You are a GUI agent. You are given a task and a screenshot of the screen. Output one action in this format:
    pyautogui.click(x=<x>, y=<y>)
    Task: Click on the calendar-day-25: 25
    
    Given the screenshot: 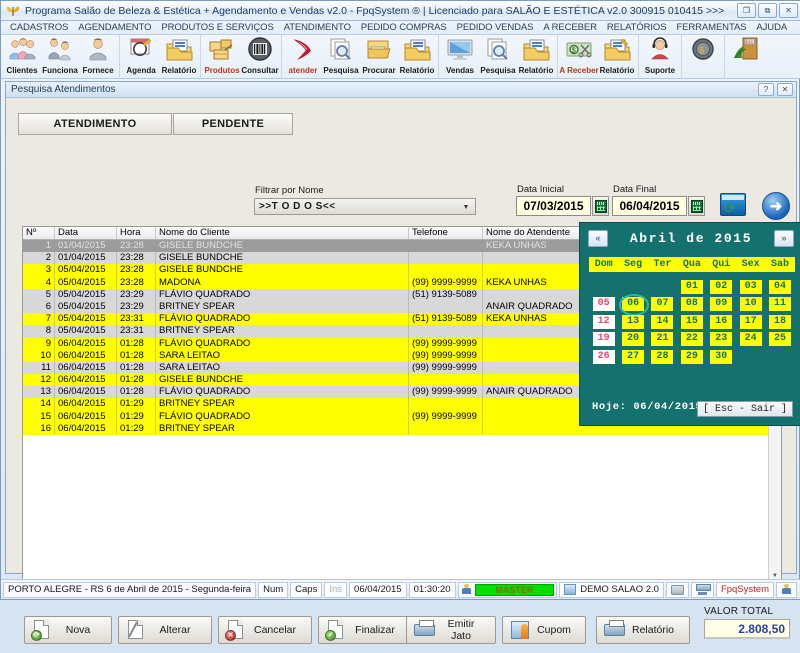 What is the action you would take?
    pyautogui.click(x=780, y=339)
    